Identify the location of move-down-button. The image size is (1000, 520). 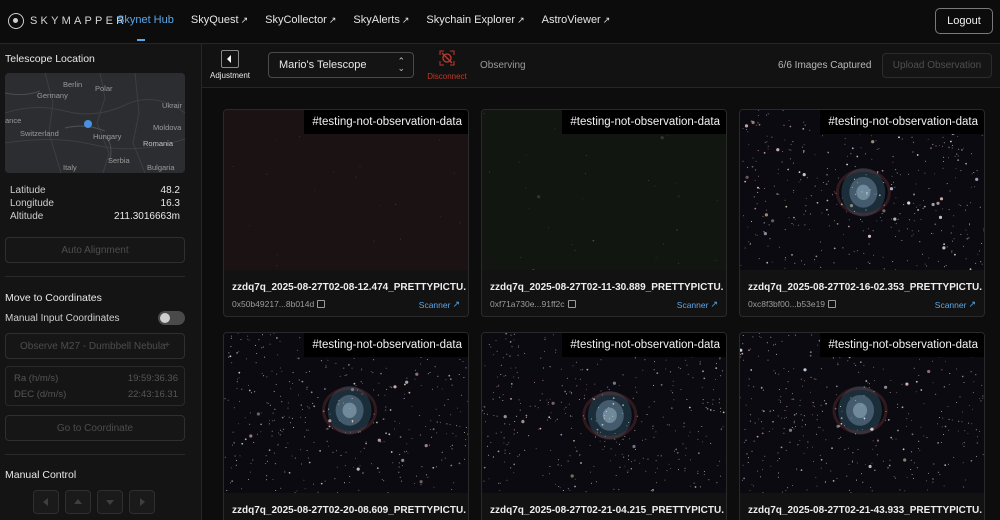
(110, 502).